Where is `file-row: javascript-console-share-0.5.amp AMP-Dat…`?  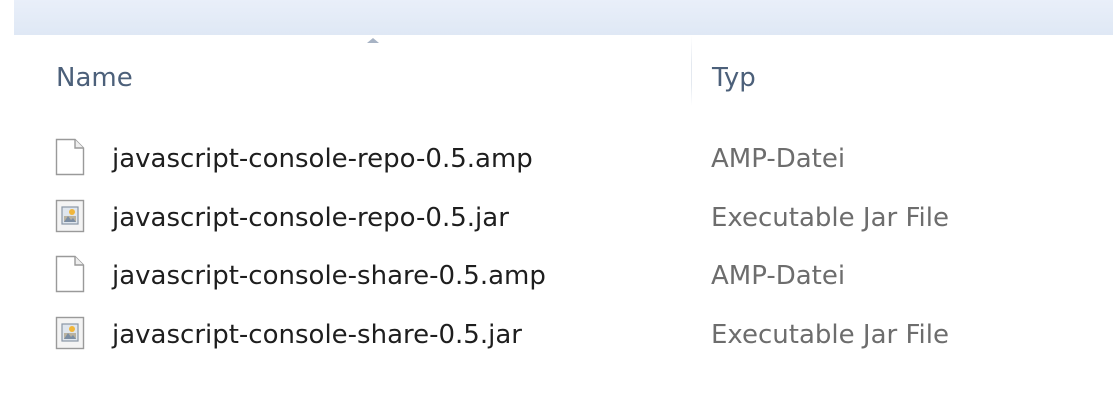 file-row: javascript-console-share-0.5.amp AMP-Dat… is located at coordinates (563, 279).